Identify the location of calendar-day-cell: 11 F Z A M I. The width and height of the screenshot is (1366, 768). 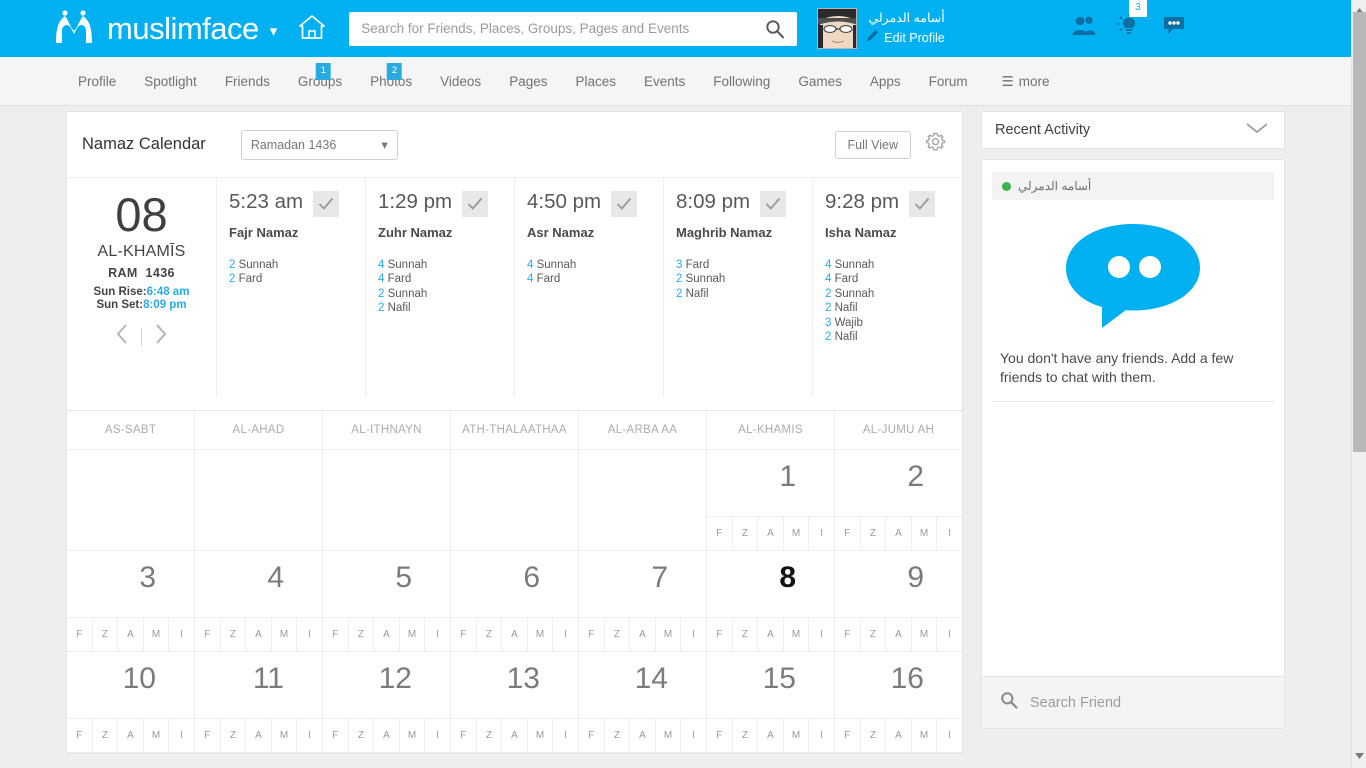
(259, 702).